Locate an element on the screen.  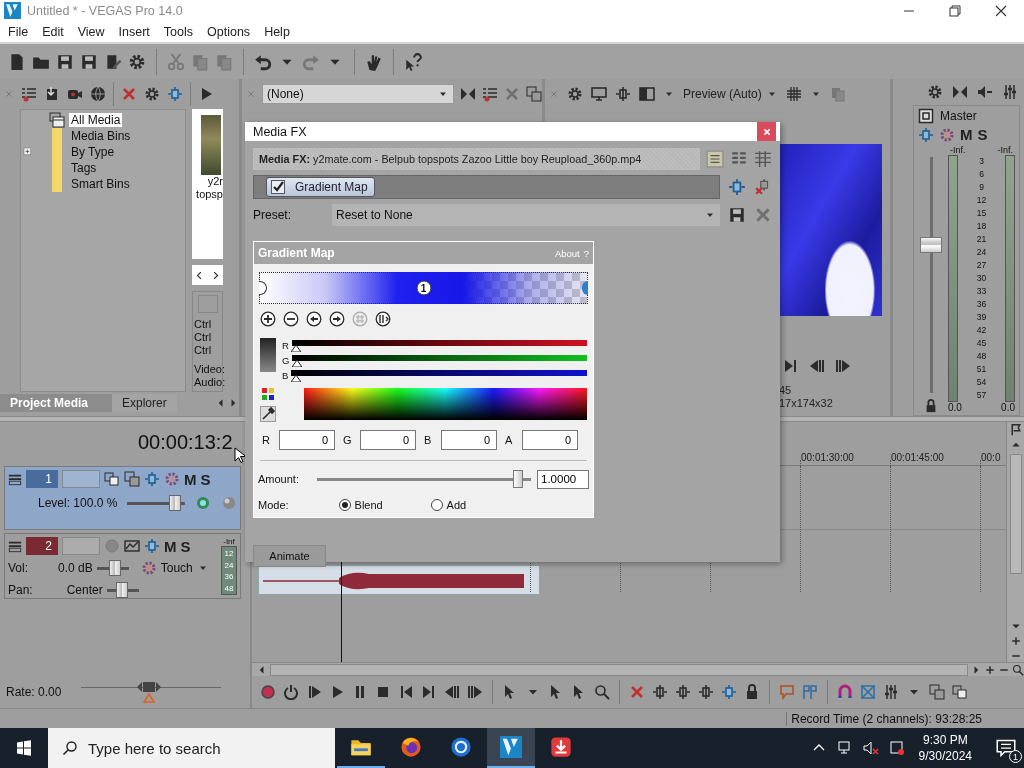
group-icon is located at coordinates (960, 692).